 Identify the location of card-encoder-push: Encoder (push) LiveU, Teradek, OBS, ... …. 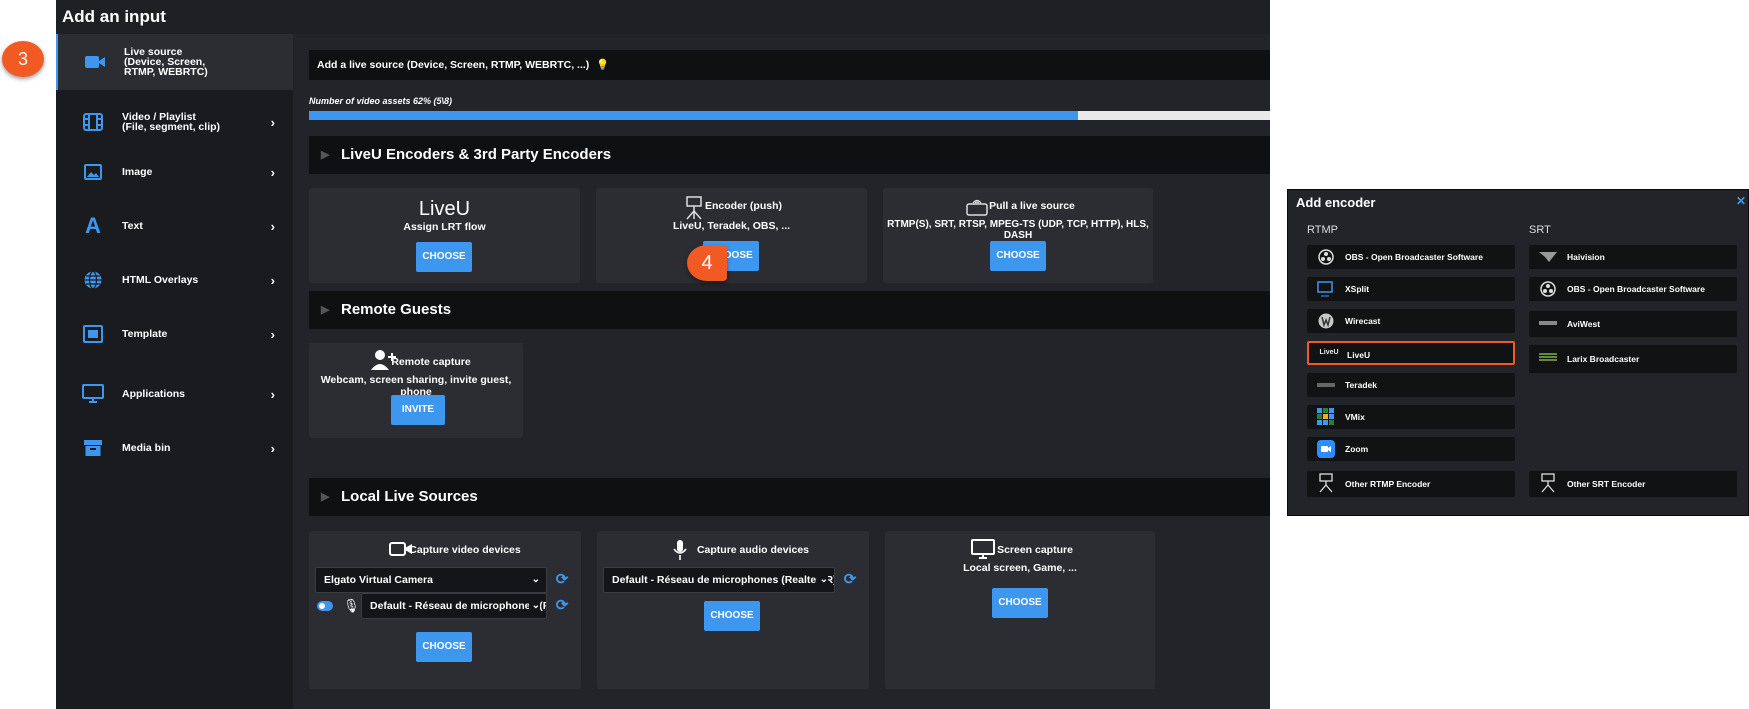
(731, 235).